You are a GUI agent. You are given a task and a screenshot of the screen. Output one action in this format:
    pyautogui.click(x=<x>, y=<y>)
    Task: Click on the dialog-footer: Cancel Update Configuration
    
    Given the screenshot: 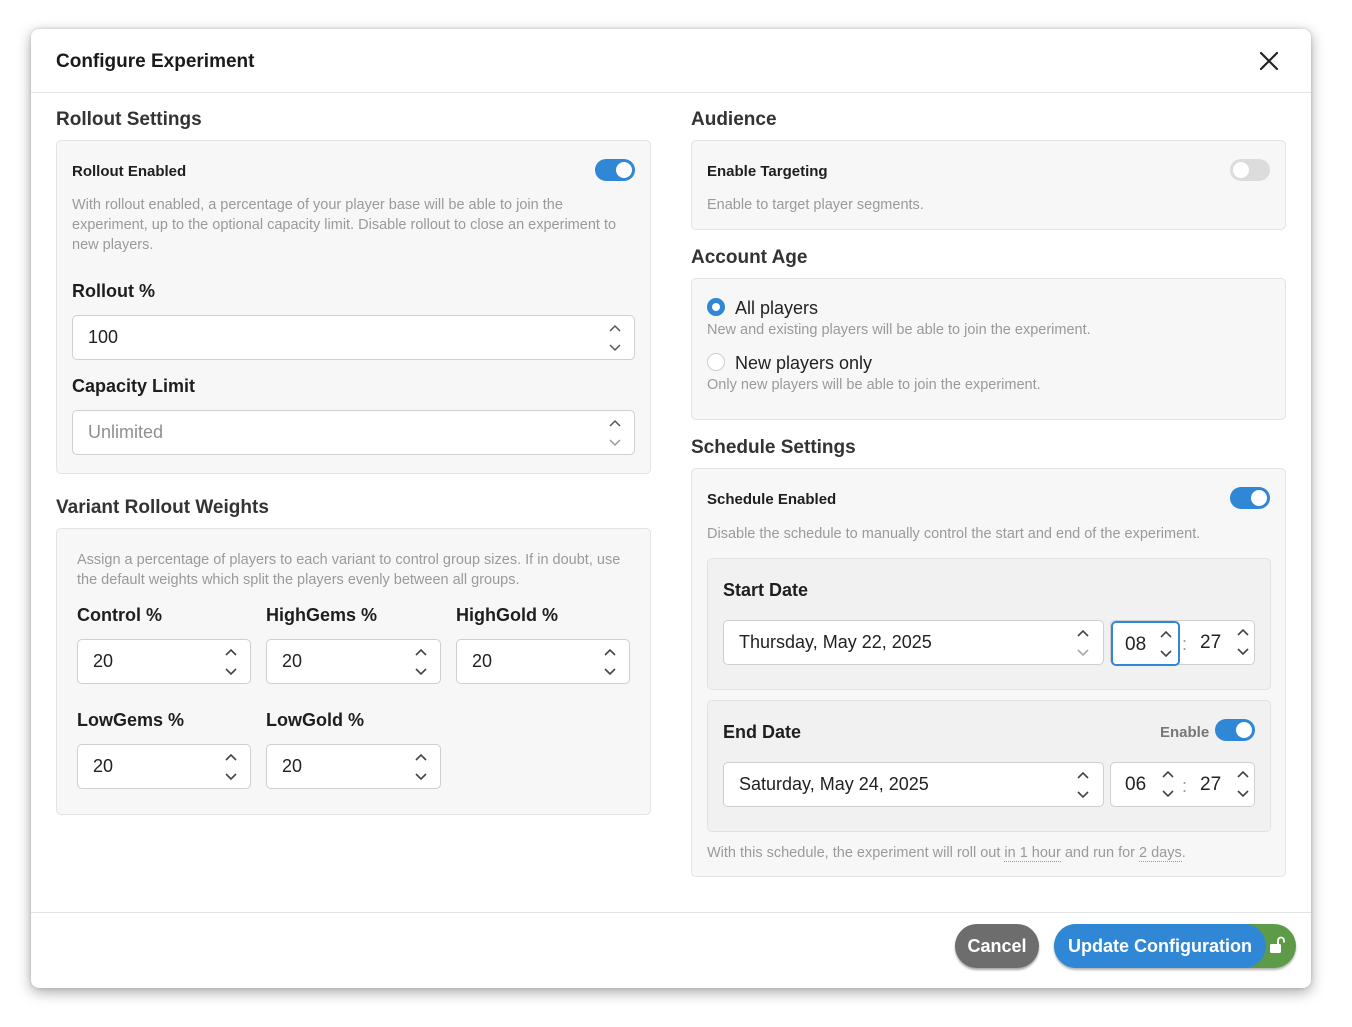 What is the action you would take?
    pyautogui.click(x=671, y=950)
    